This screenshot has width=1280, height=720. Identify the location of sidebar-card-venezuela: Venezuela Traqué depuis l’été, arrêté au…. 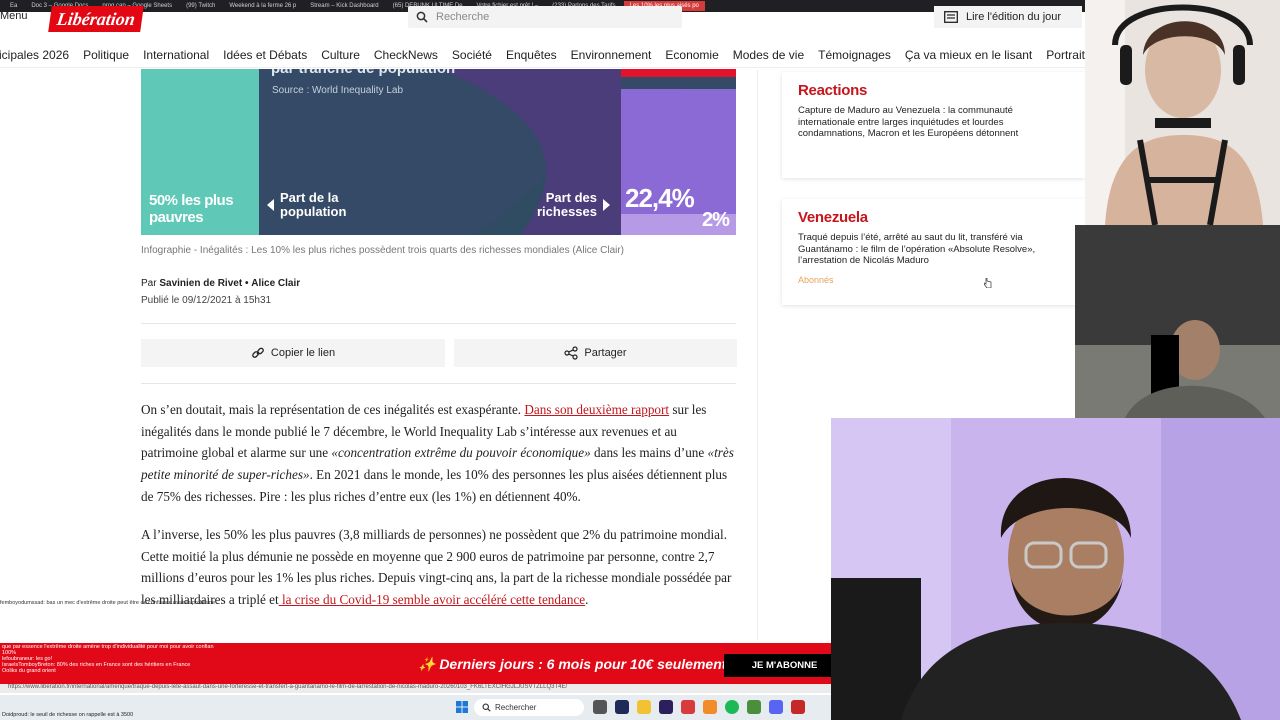
(933, 252).